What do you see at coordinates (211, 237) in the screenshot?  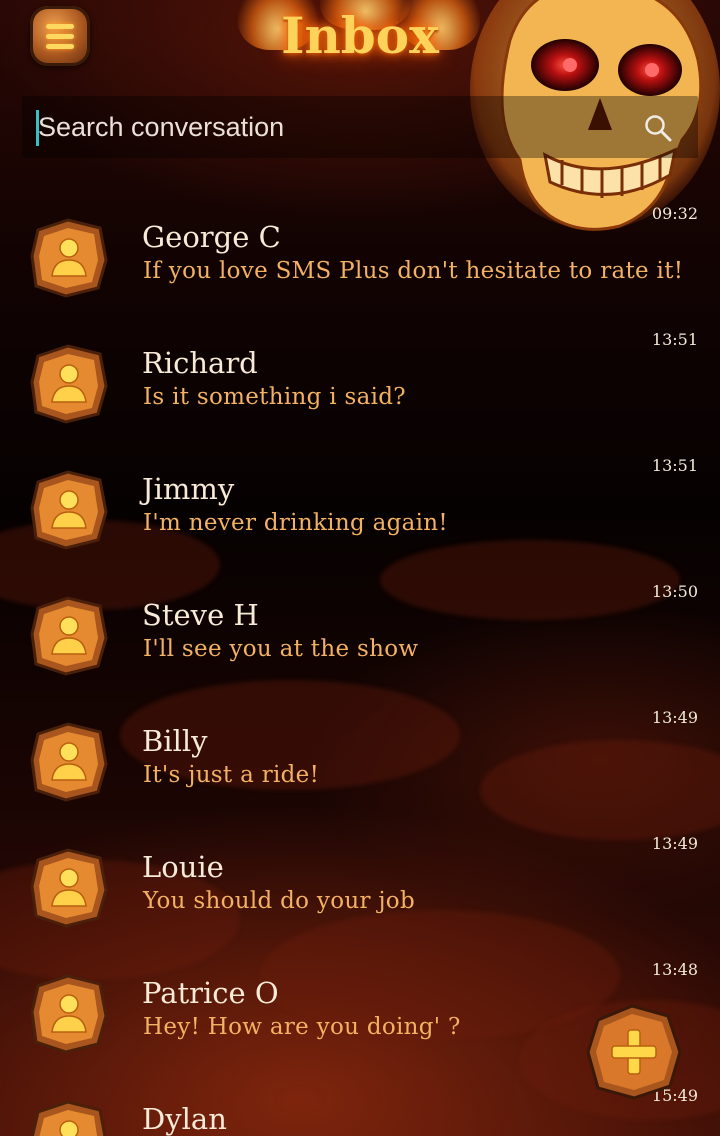 I see `contact-name: George C` at bounding box center [211, 237].